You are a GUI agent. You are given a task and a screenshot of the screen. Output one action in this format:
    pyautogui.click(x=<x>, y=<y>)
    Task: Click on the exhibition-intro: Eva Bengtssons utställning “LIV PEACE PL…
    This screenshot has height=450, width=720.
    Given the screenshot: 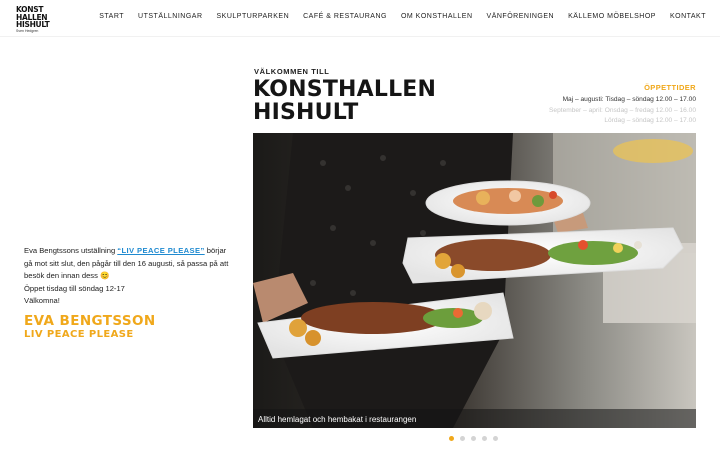 What is the action you would take?
    pyautogui.click(x=130, y=276)
    